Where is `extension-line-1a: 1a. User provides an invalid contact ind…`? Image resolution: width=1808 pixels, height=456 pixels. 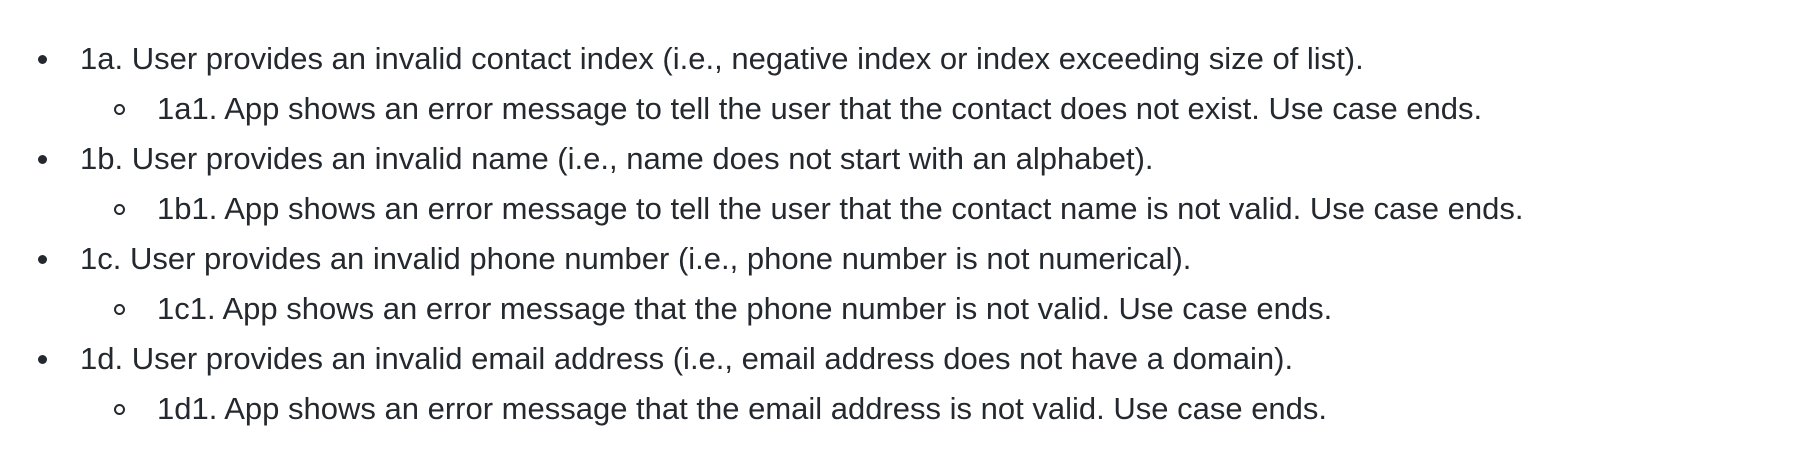
extension-line-1a: 1a. User provides an invalid contact ind… is located at coordinates (904, 59).